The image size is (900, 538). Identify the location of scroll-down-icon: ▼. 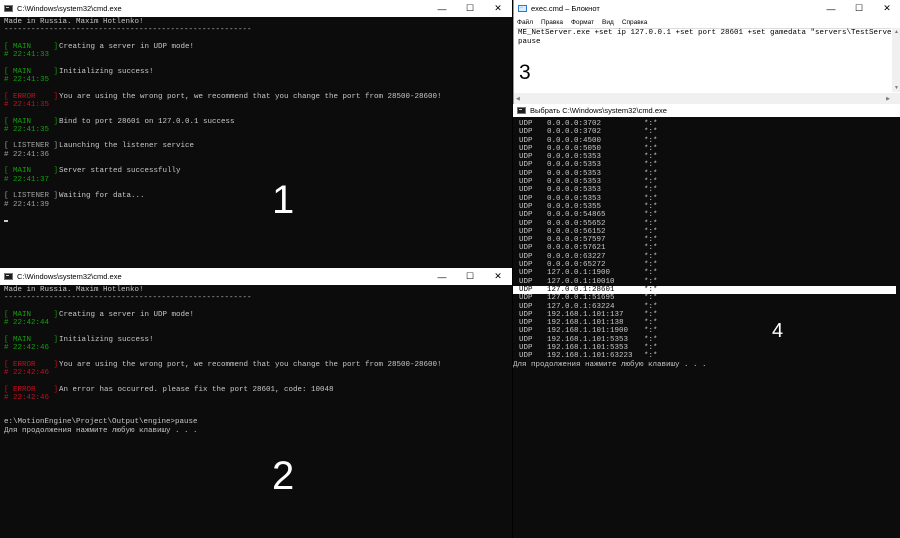
(896, 88).